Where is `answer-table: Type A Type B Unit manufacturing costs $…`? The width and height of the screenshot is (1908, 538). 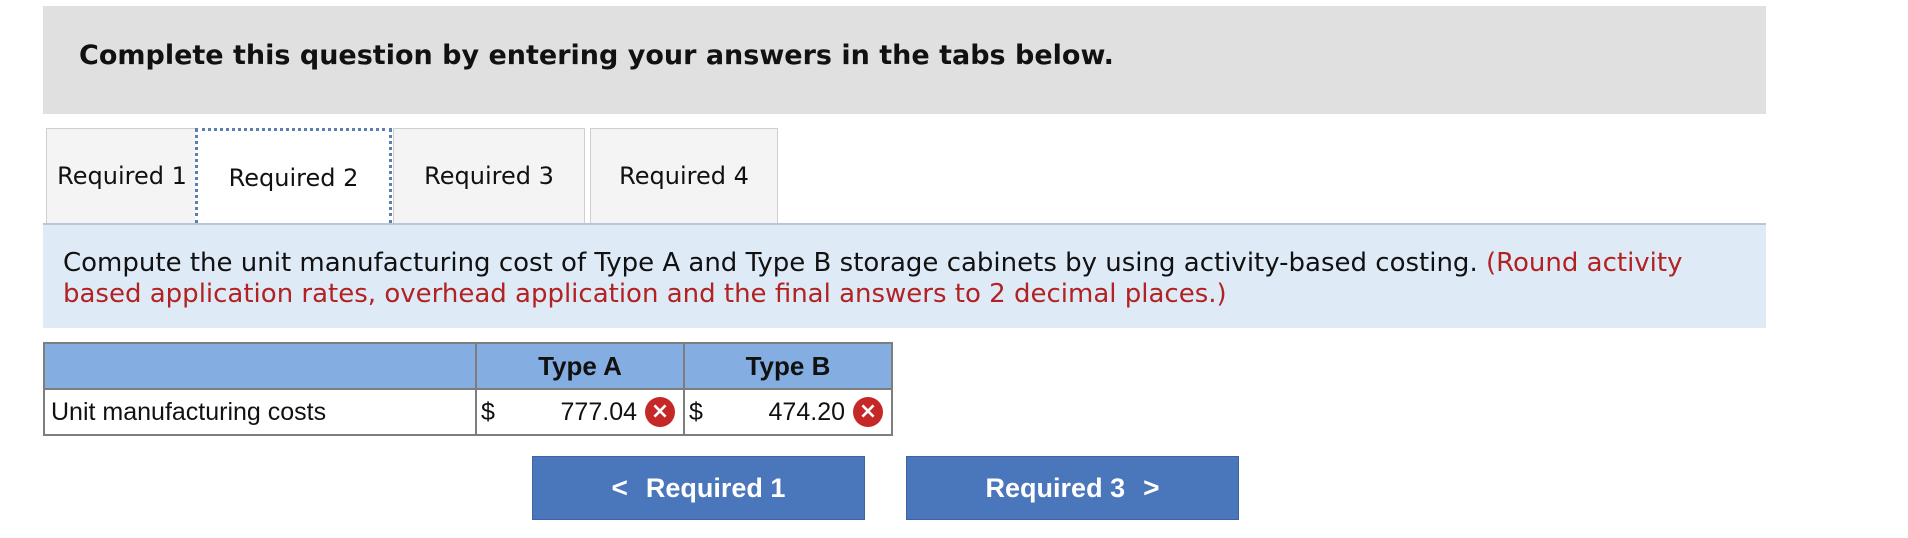
answer-table: Type A Type B Unit manufacturing costs $… is located at coordinates (468, 389).